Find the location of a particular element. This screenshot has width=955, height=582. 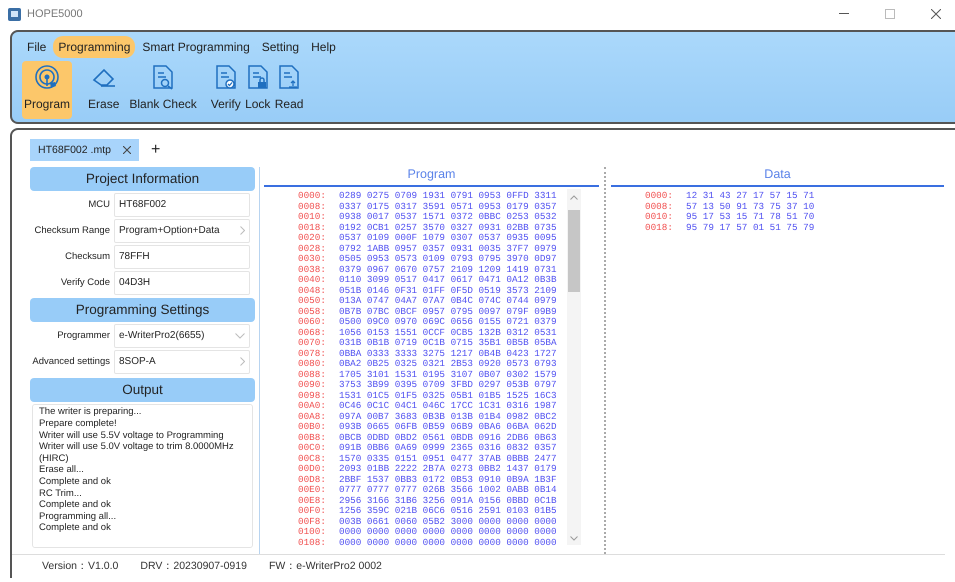

menu-item: Smart Programming is located at coordinates (196, 47).